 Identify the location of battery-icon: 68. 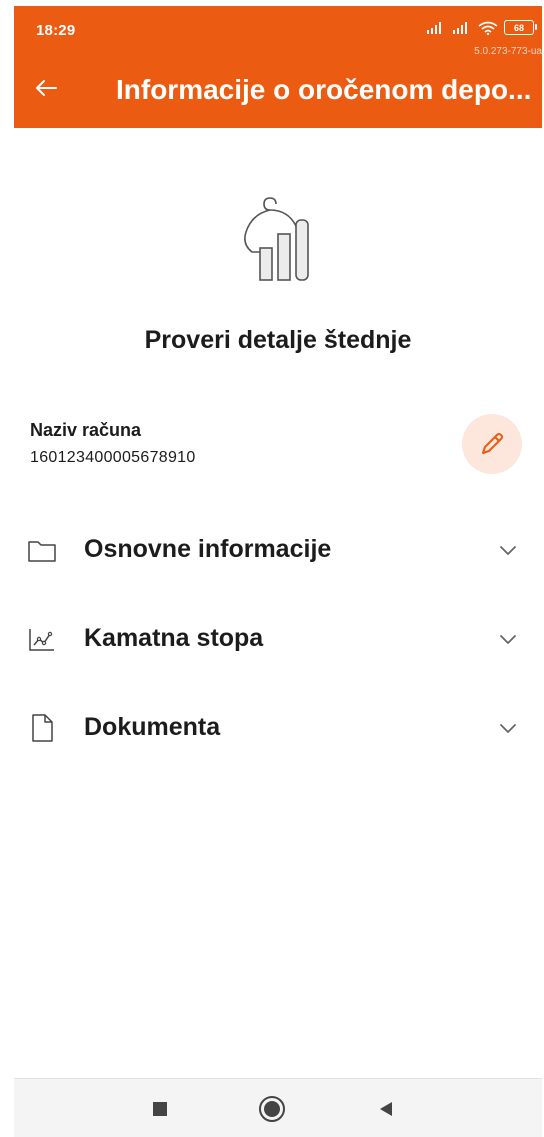
(520, 27).